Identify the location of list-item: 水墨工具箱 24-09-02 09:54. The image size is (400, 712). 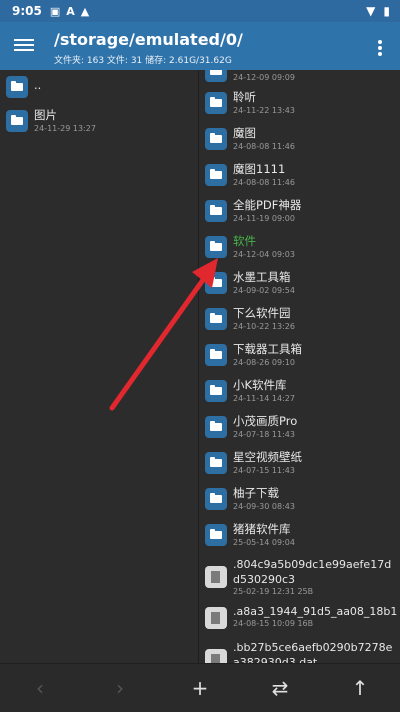
(299, 284).